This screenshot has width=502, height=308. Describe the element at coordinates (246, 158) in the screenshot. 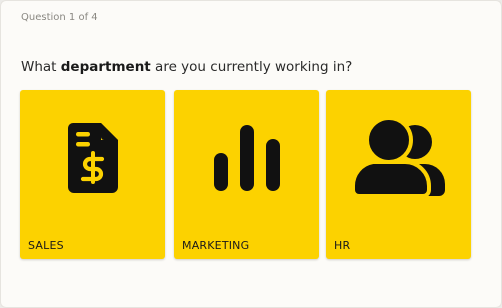

I see `bar-chart-icon` at that location.